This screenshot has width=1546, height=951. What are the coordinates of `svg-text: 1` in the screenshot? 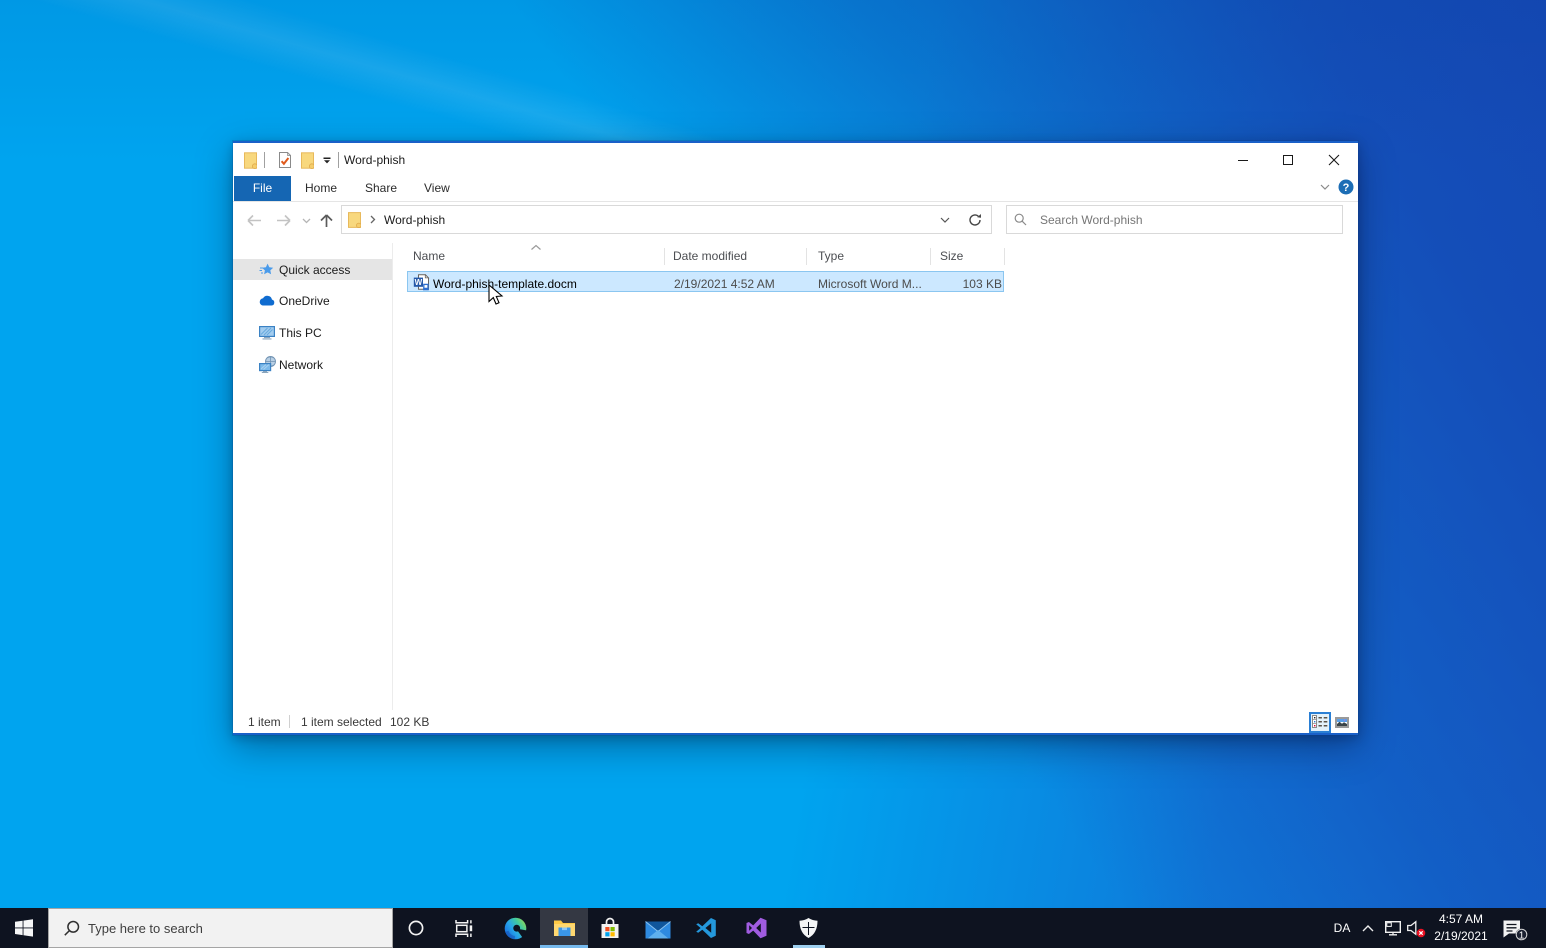 It's located at (1522, 935).